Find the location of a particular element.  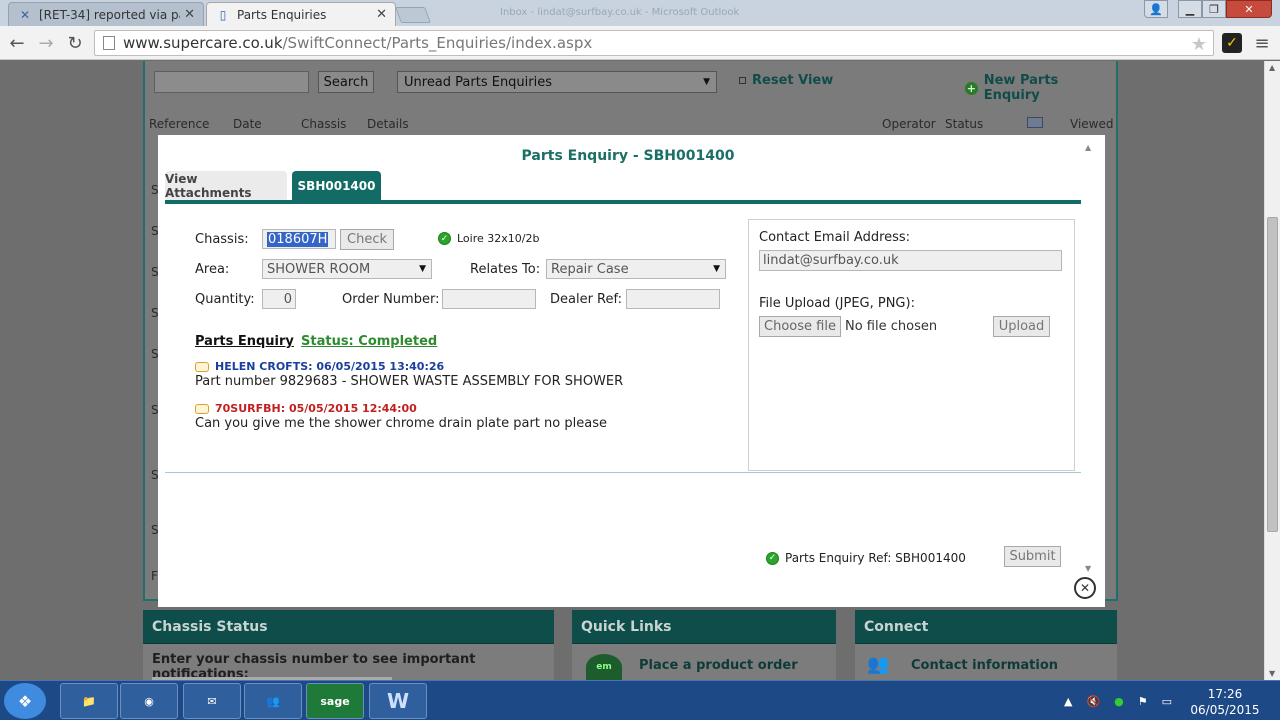

clock-time: 17:26 is located at coordinates (1225, 694).